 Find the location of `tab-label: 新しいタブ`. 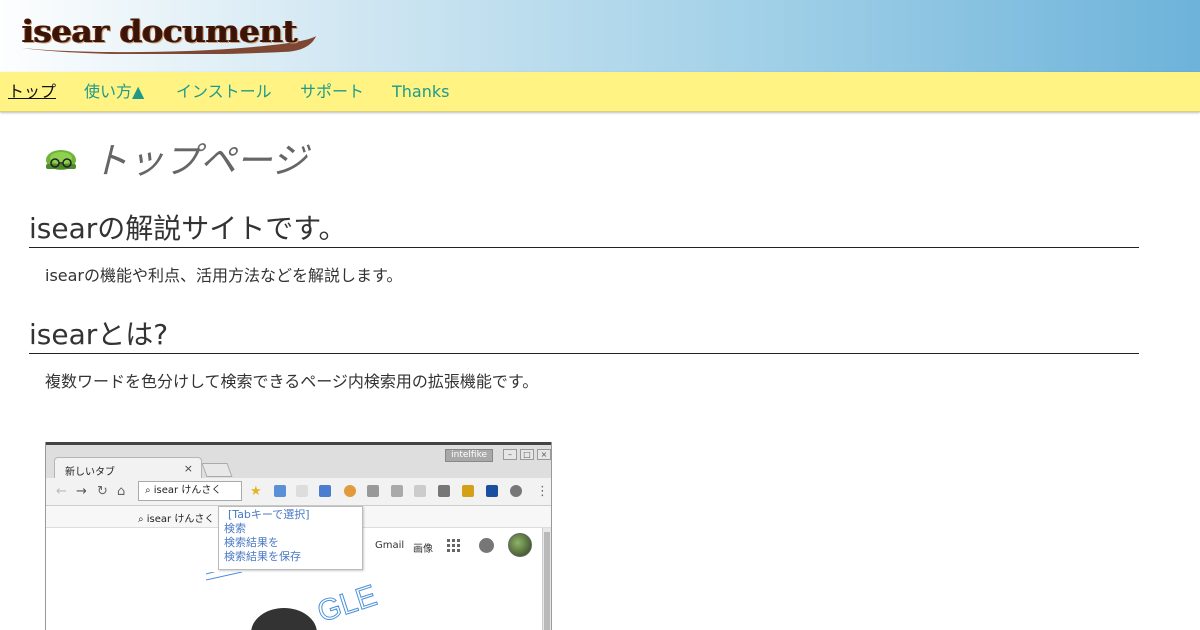

tab-label: 新しいタブ is located at coordinates (90, 472).